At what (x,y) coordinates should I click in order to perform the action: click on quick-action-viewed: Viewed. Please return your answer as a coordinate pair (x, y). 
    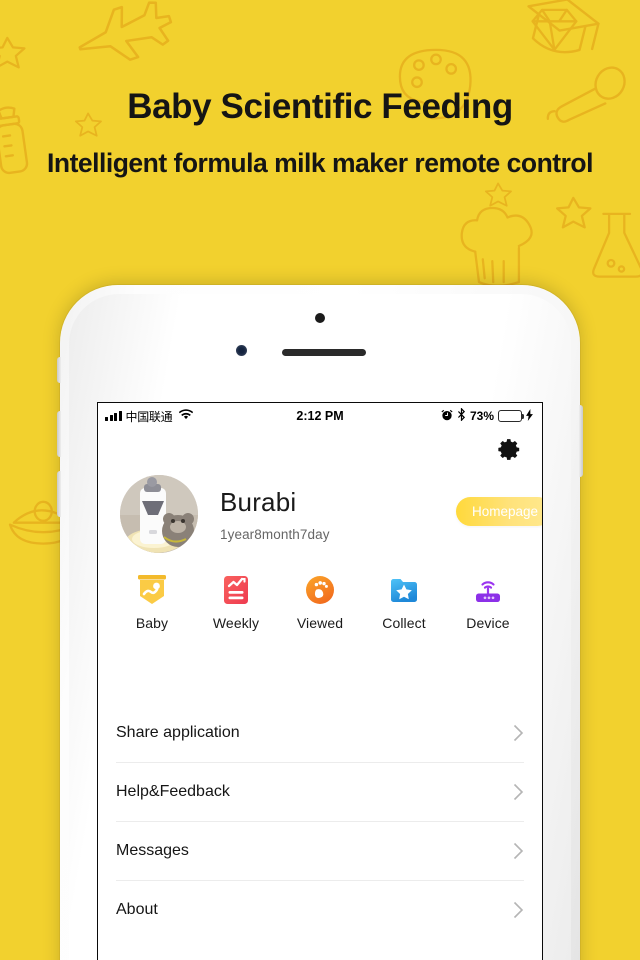
    Looking at the image, I should click on (320, 602).